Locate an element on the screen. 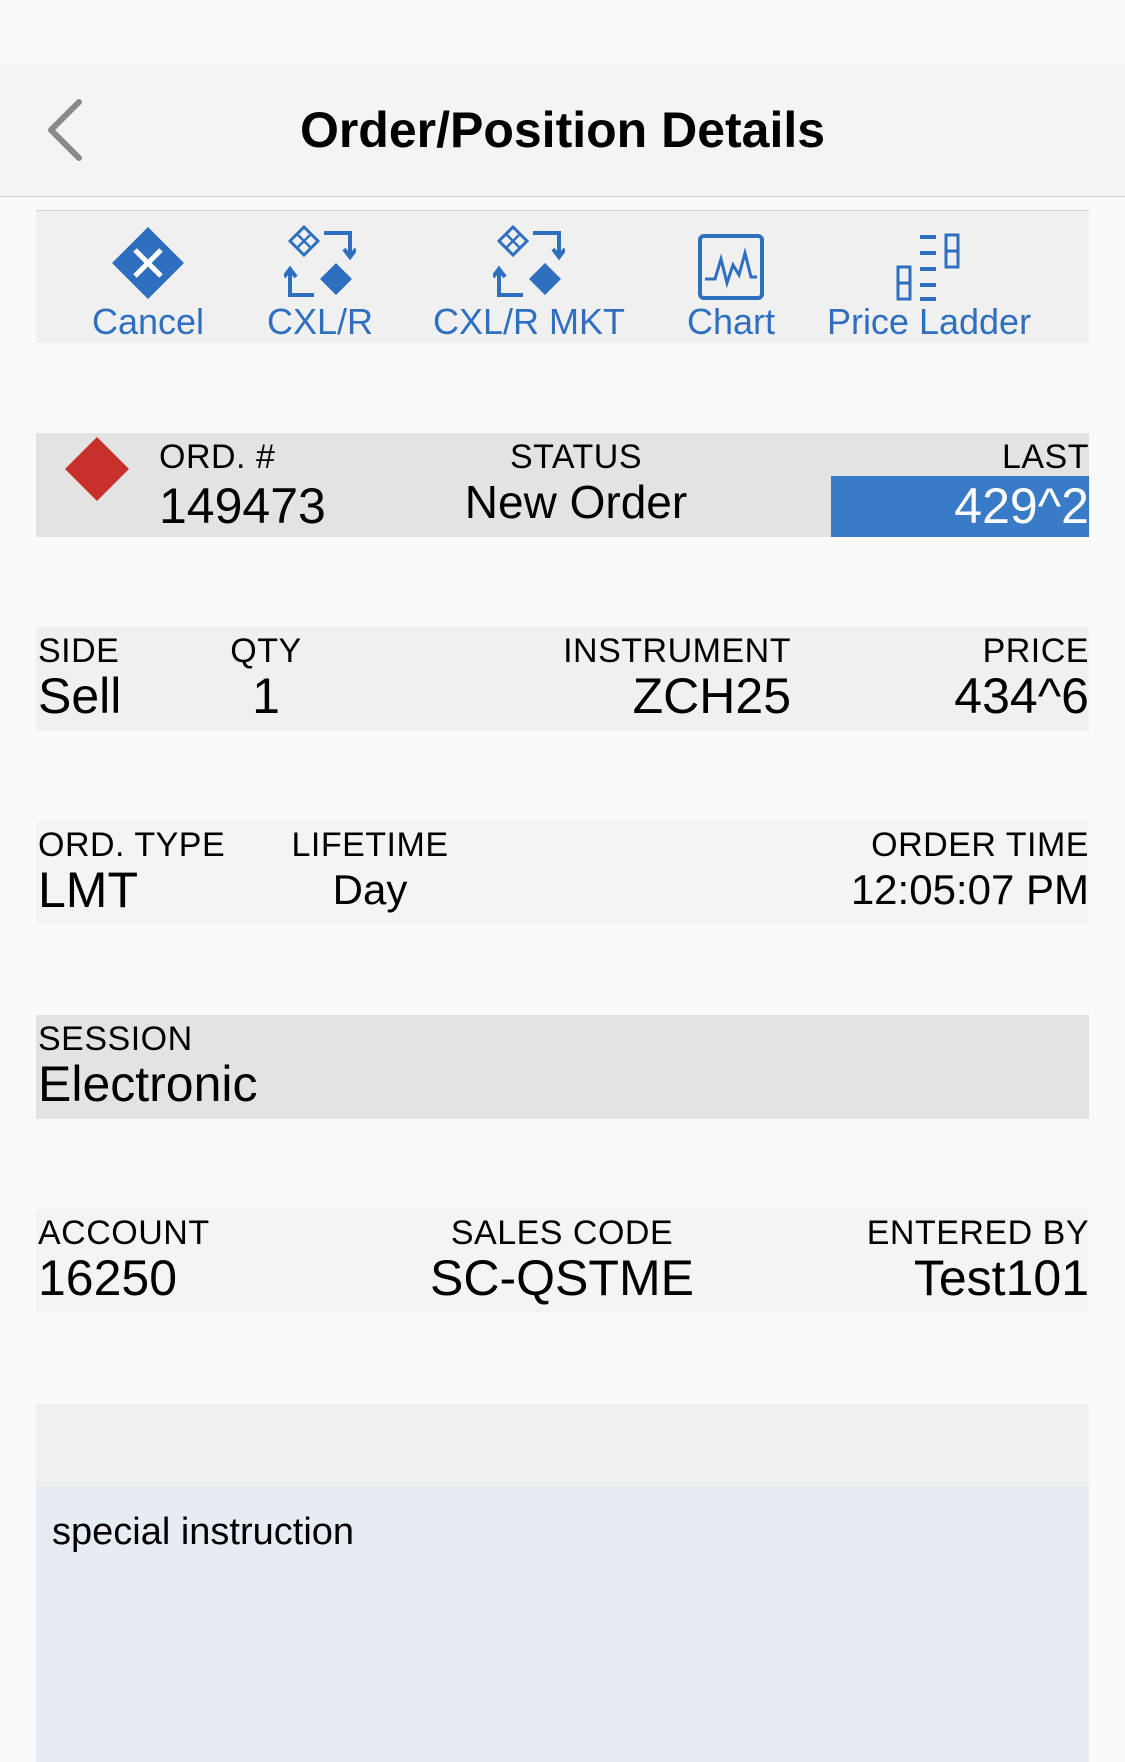 The height and width of the screenshot is (1762, 1125). chart-icon is located at coordinates (731, 267).